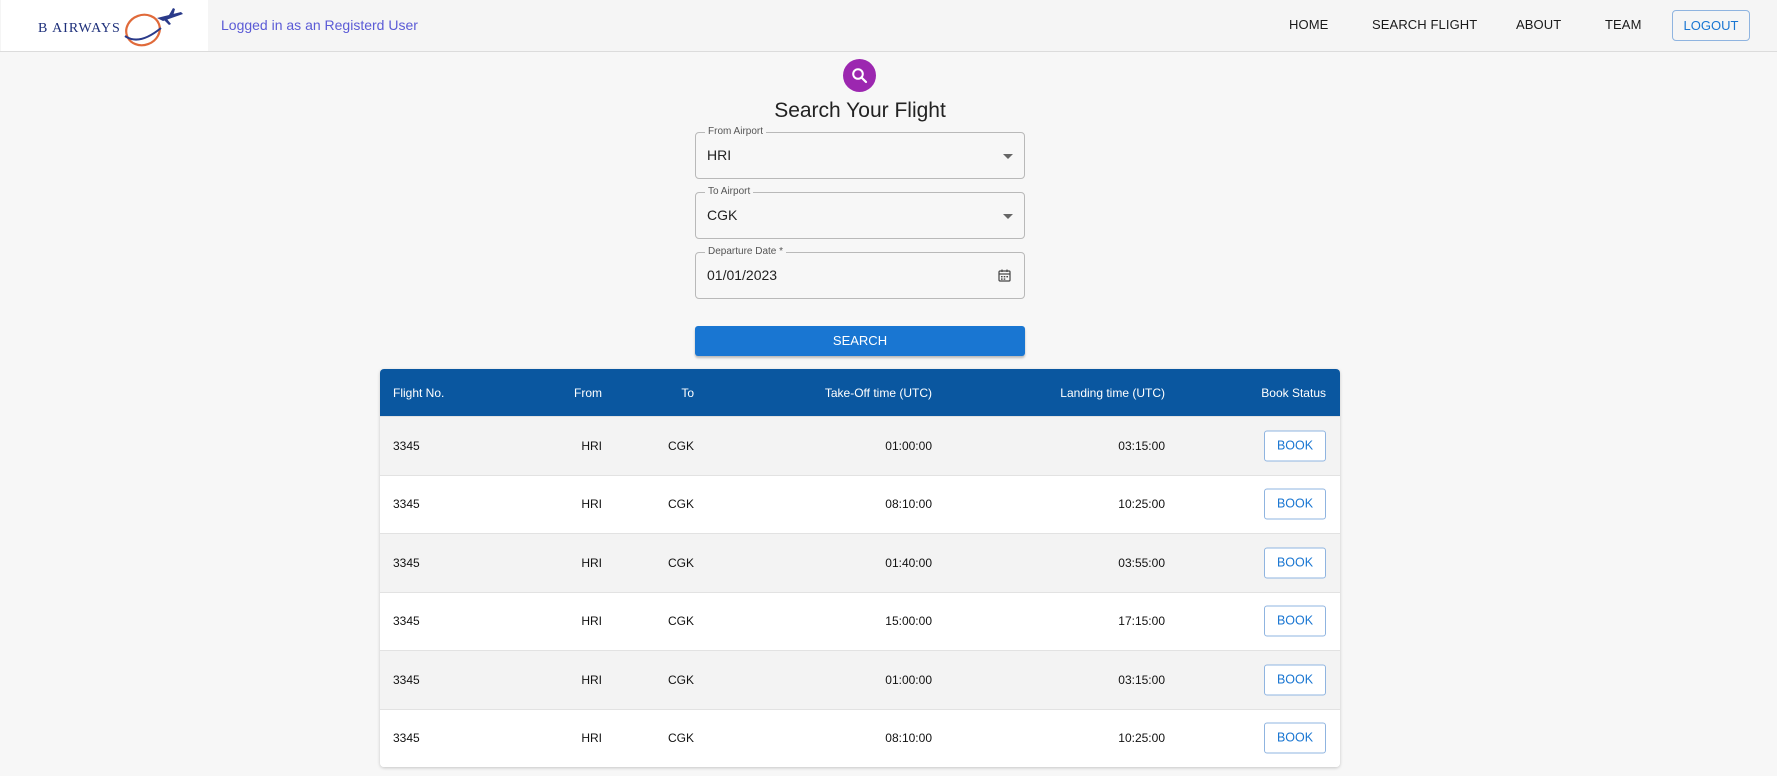 This screenshot has width=1777, height=776. Describe the element at coordinates (419, 392) in the screenshot. I see `header-flight-no: Flight No.` at that location.